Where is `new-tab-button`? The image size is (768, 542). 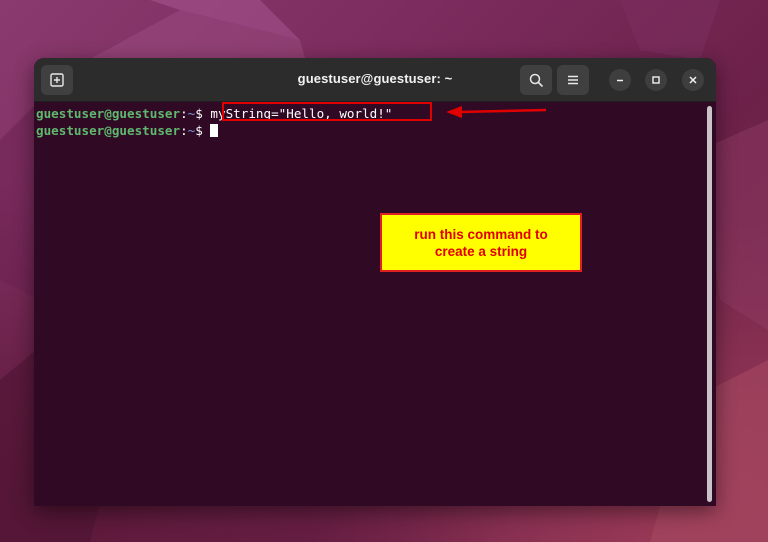
new-tab-button is located at coordinates (57, 80).